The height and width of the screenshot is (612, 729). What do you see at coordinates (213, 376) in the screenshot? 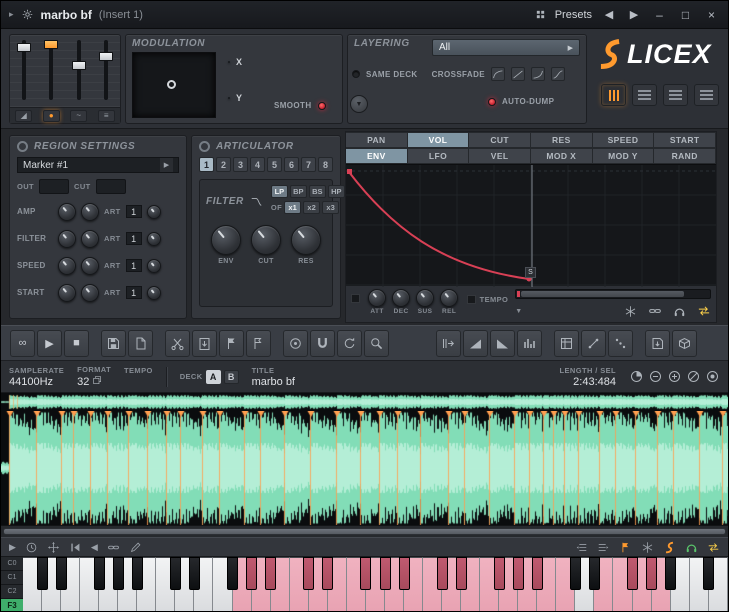
I see `deck-a-button: A` at bounding box center [213, 376].